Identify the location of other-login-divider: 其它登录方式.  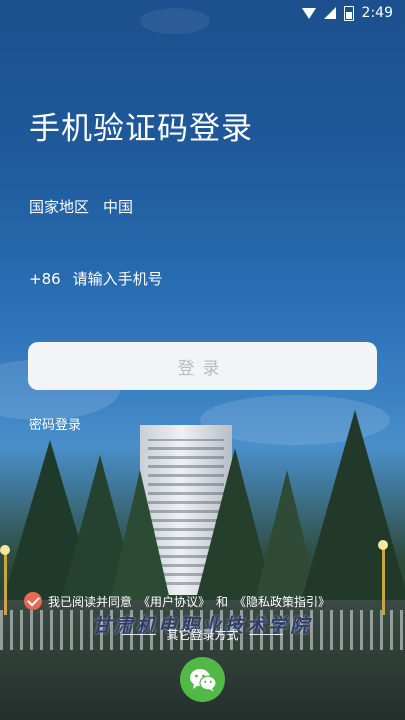
(202, 634).